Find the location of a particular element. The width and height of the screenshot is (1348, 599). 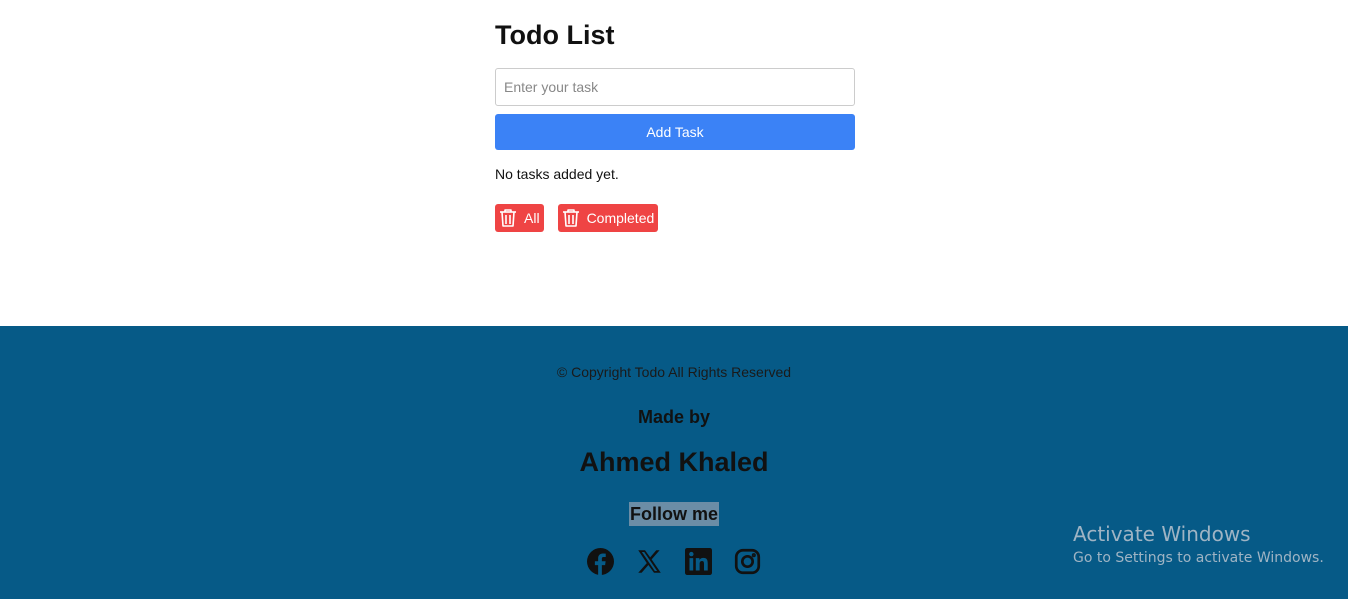

delete-actions: All Completed is located at coordinates (577, 218).